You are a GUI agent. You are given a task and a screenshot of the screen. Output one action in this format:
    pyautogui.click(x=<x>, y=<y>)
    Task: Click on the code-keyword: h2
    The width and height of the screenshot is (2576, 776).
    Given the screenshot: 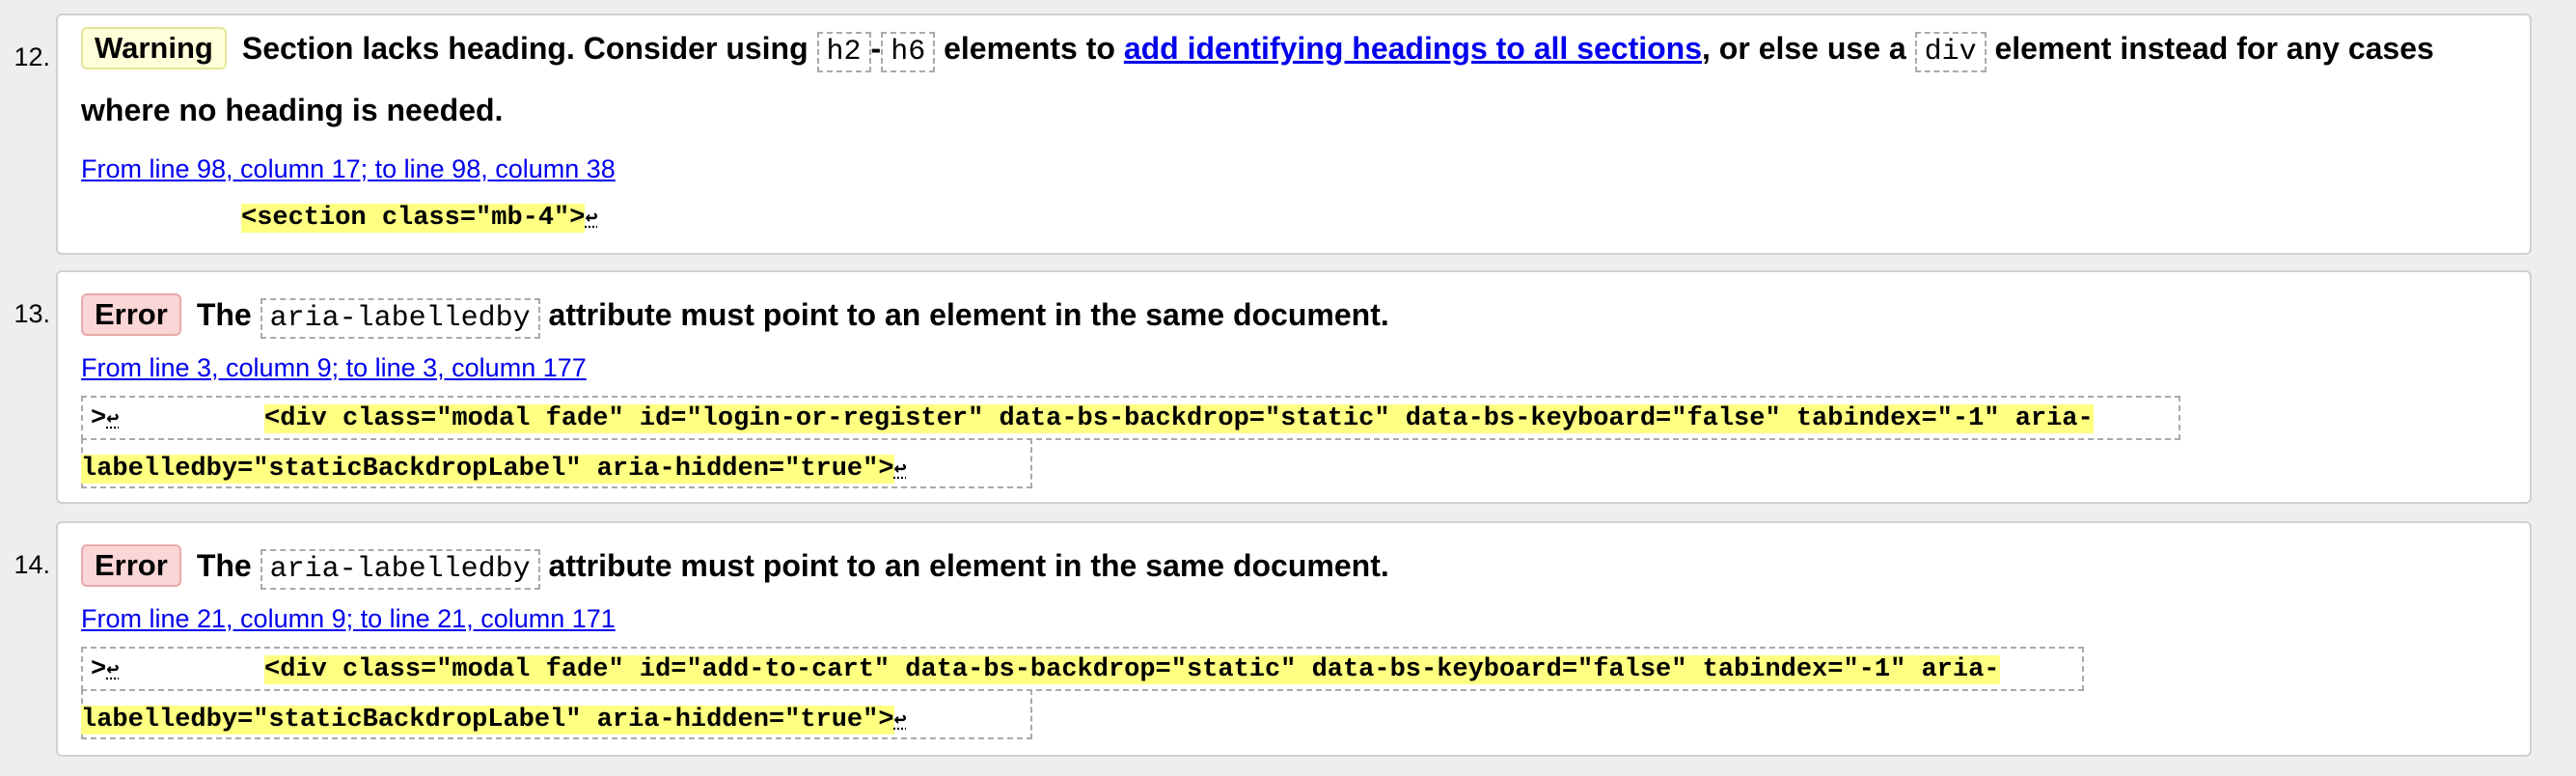 What is the action you would take?
    pyautogui.click(x=843, y=52)
    